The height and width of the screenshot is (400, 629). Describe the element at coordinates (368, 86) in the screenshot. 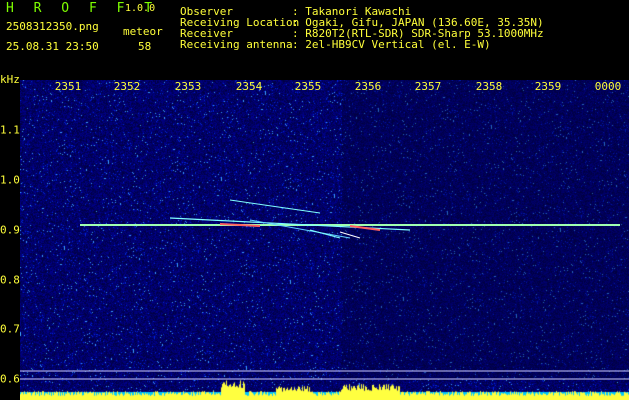

I see `x-tick-label: 2356` at that location.